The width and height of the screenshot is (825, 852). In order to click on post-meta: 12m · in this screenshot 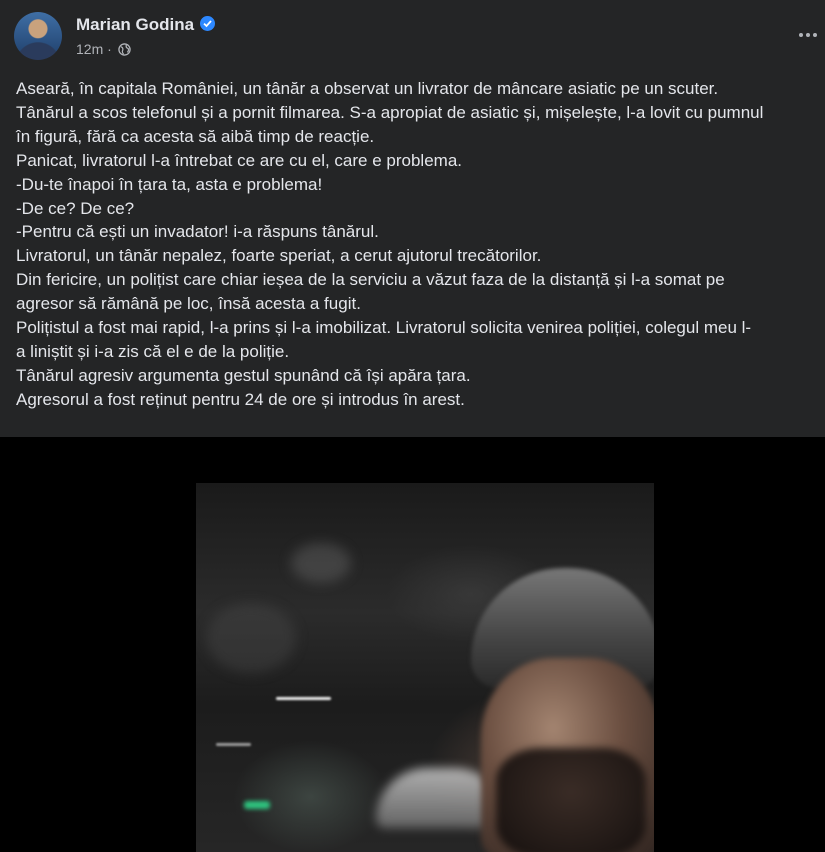, I will do `click(103, 50)`.